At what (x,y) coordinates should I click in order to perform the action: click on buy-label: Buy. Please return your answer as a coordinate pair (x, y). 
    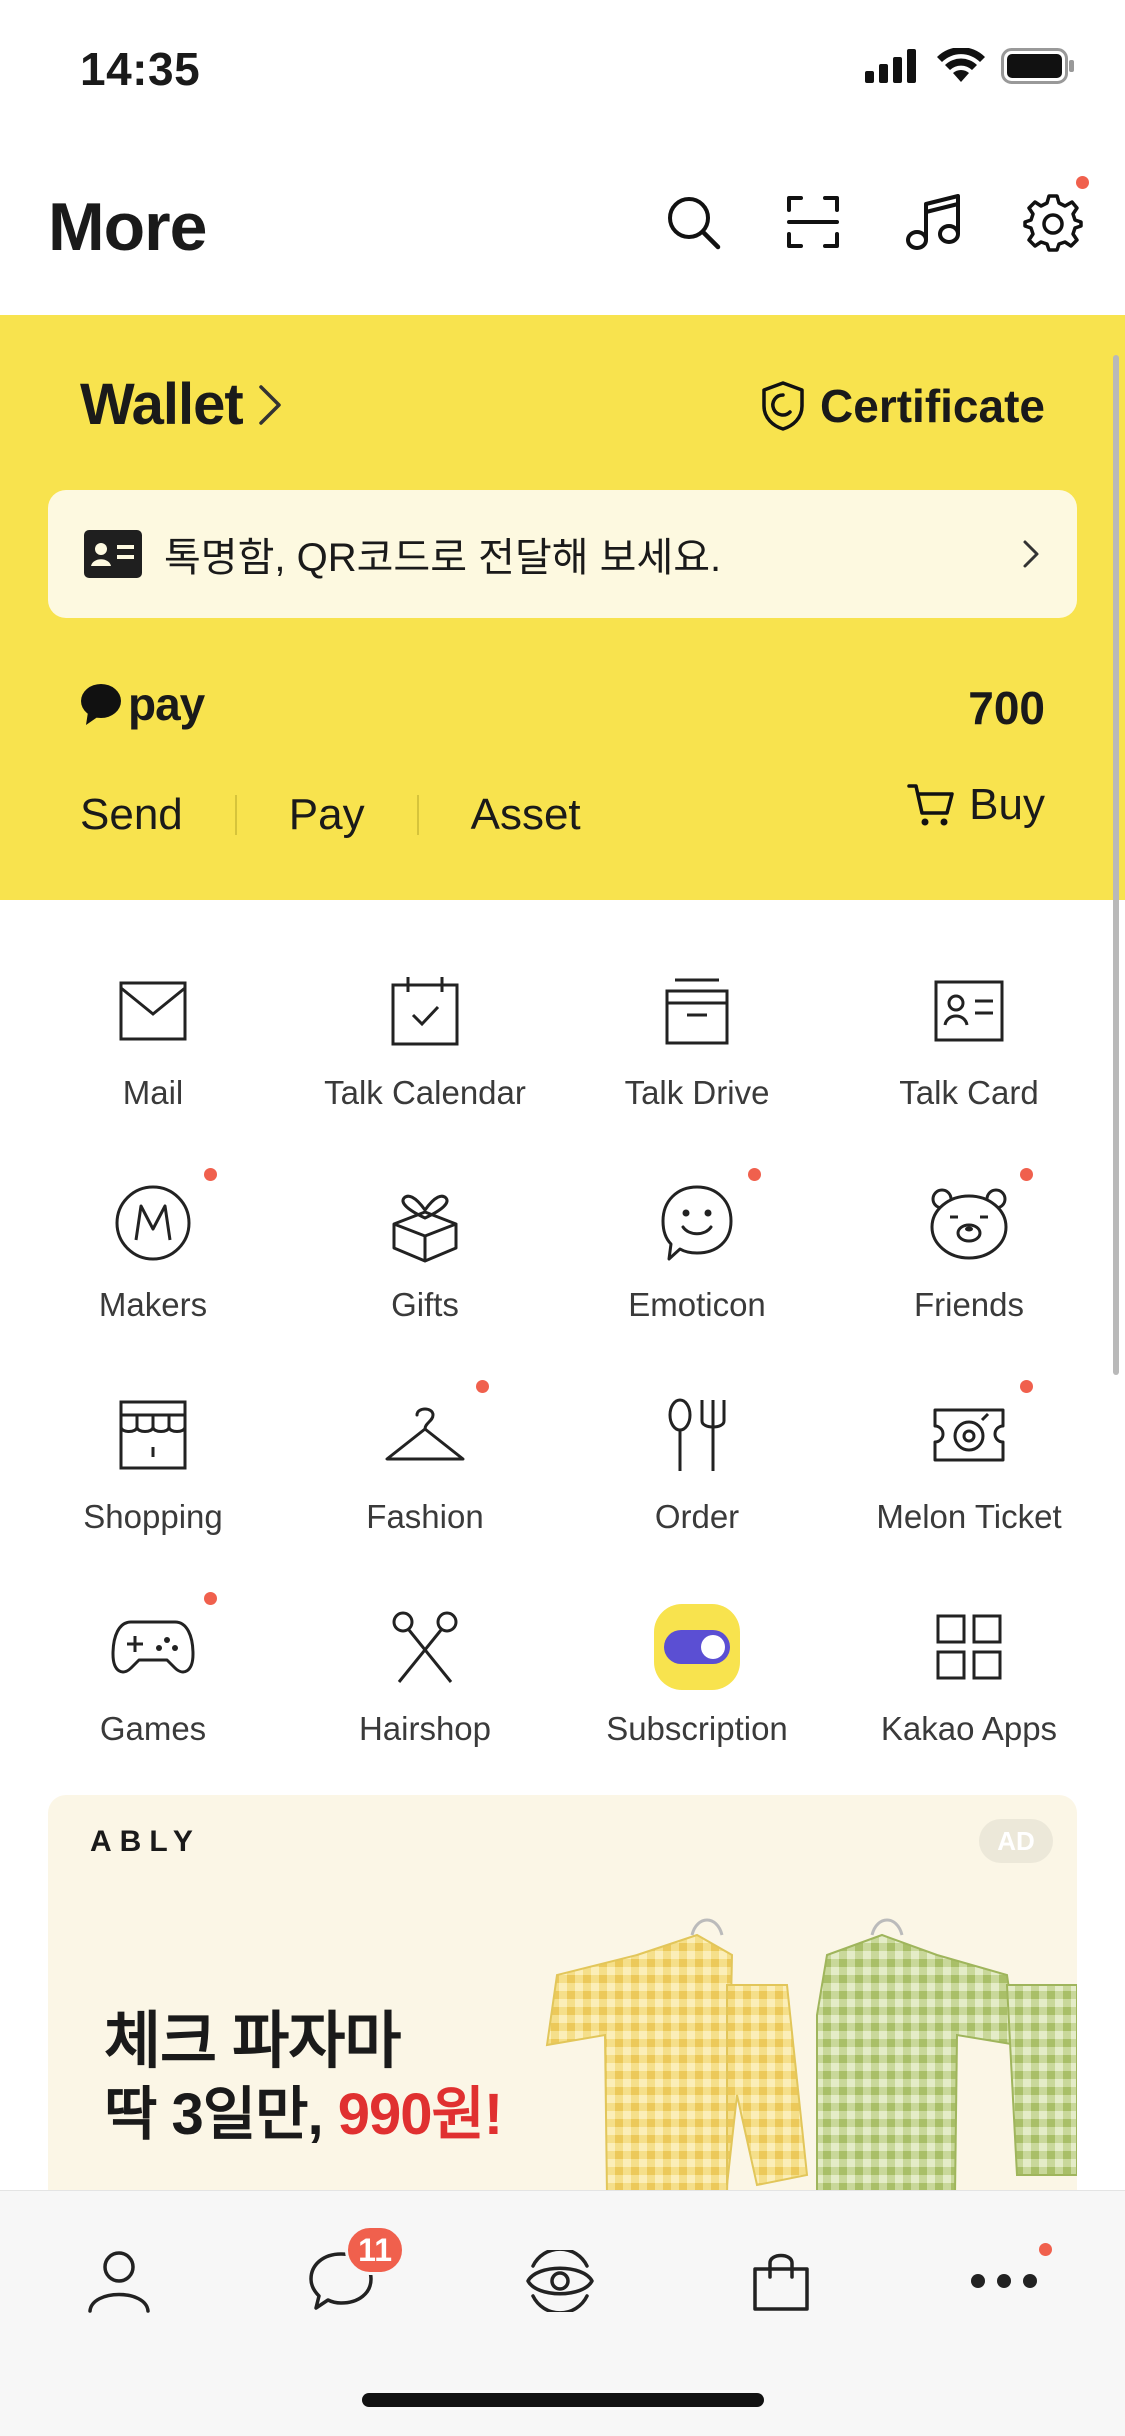
    Looking at the image, I should click on (1007, 804).